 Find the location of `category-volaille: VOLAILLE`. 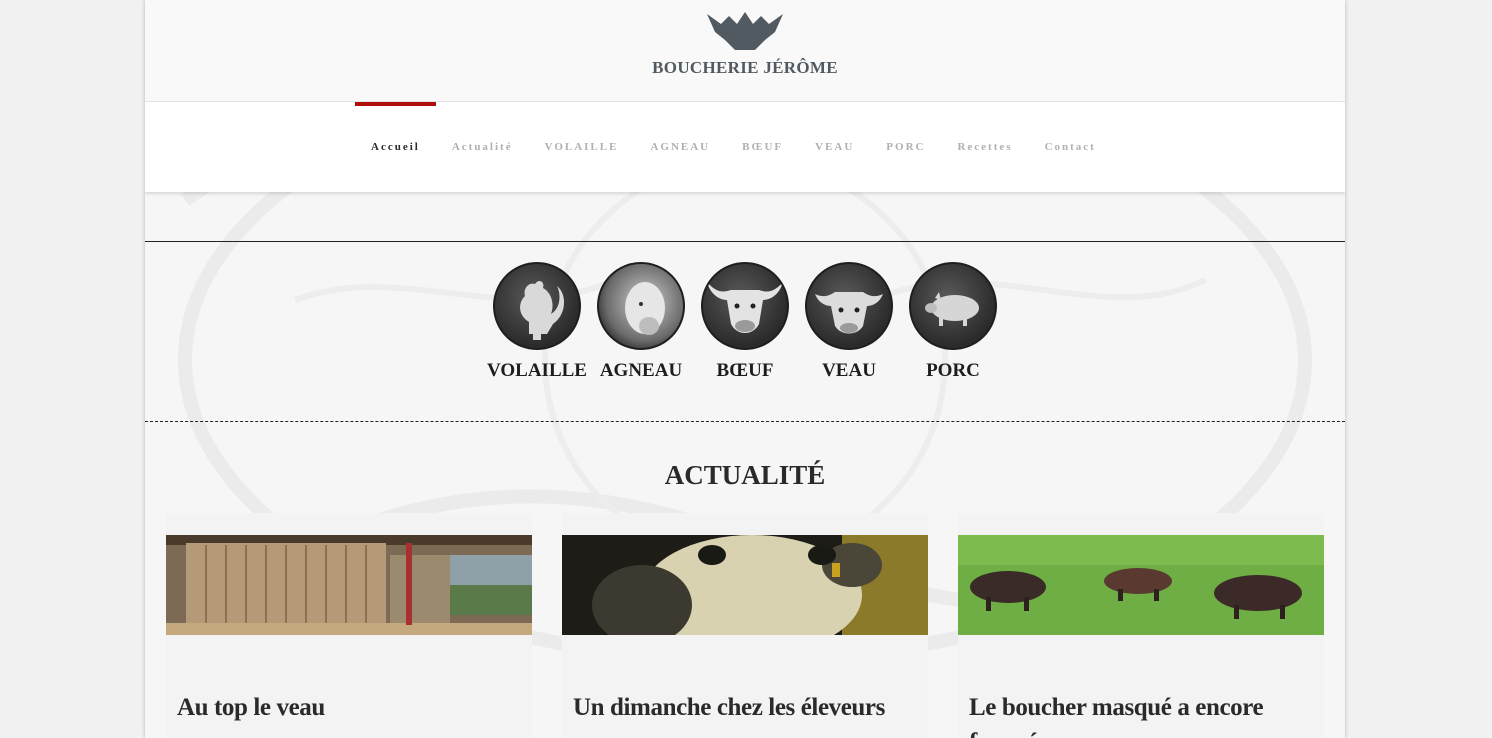

category-volaille: VOLAILLE is located at coordinates (537, 322).